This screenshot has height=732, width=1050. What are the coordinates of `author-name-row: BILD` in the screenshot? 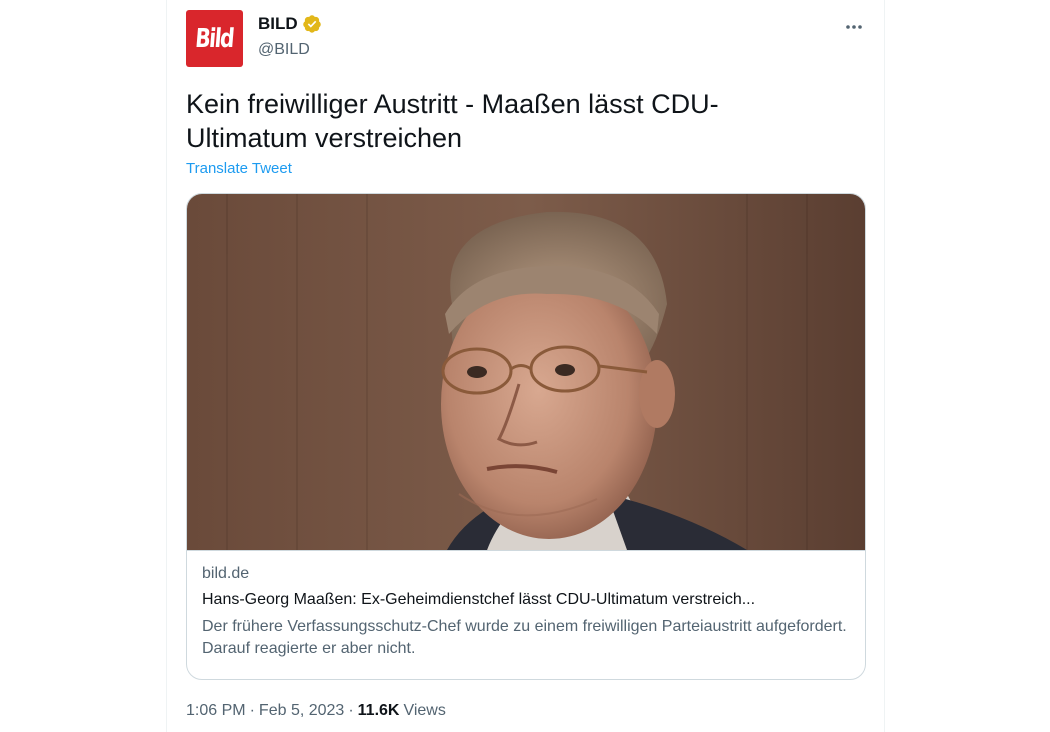 It's located at (290, 24).